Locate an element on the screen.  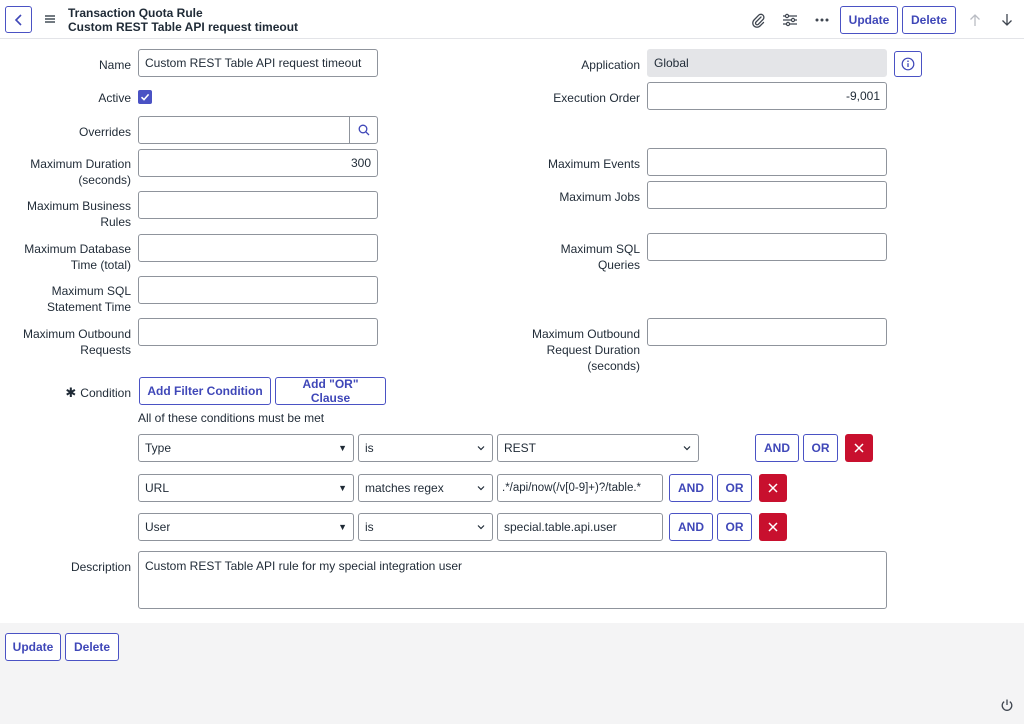
header-update-button: Update is located at coordinates (869, 20).